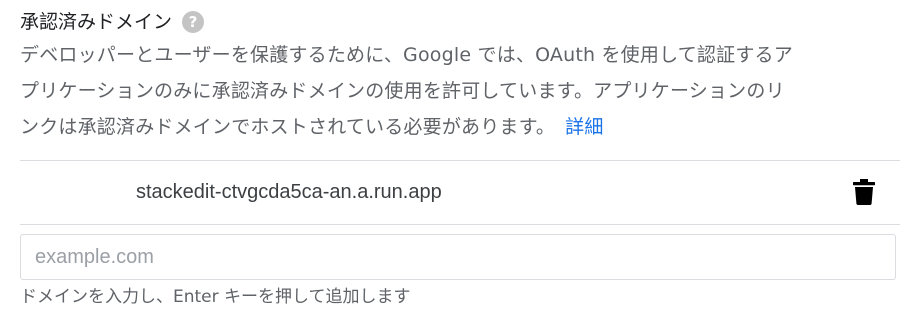 This screenshot has height=330, width=912. Describe the element at coordinates (584, 127) in the screenshot. I see `learn-more-link: 詳細` at that location.